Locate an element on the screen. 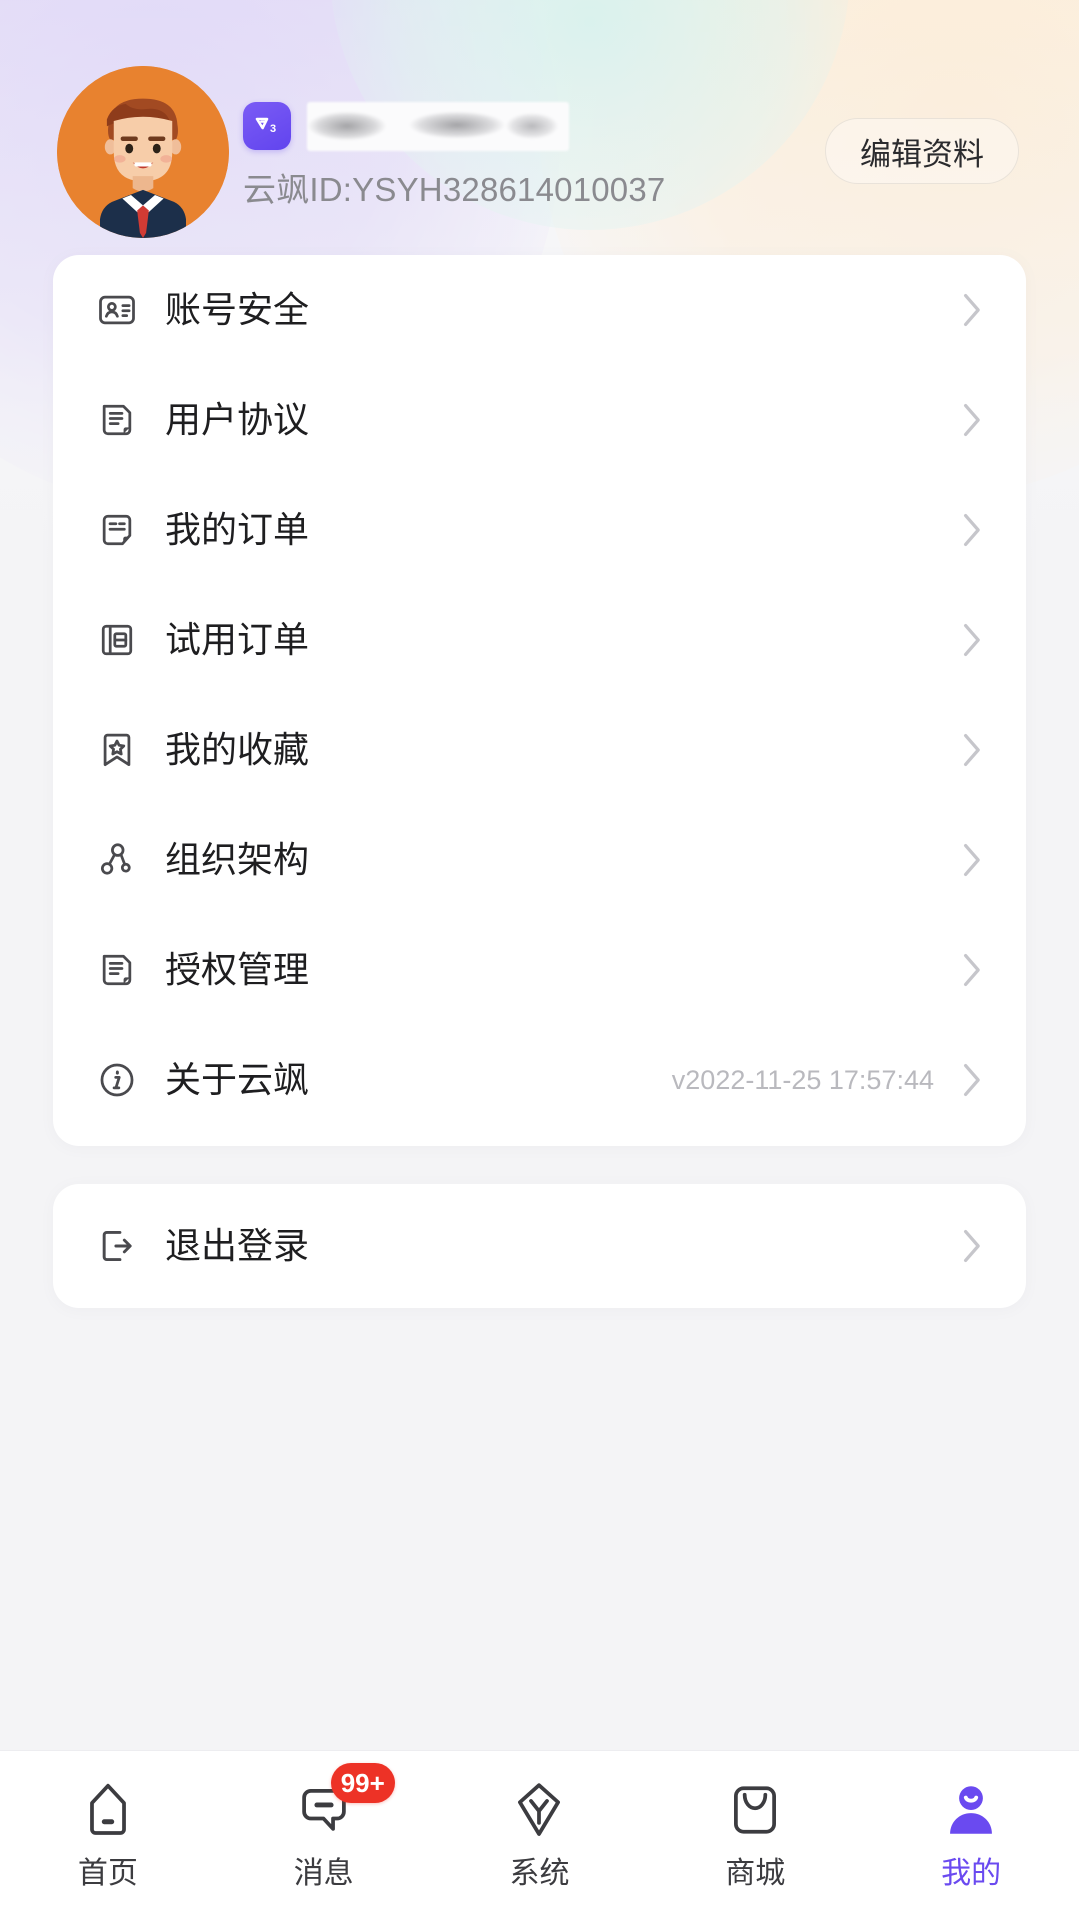  v3-badge-icon: 3 is located at coordinates (267, 126).